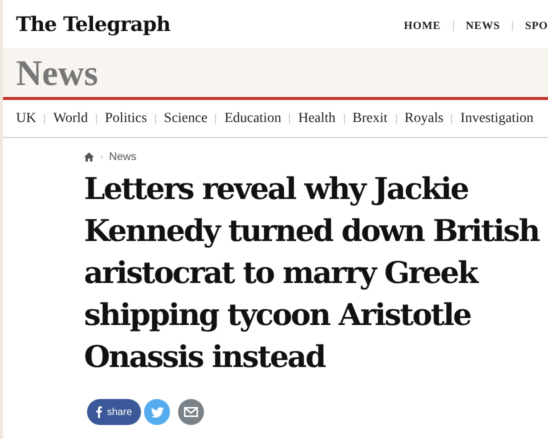 The height and width of the screenshot is (439, 548). I want to click on section-link: Royals, so click(424, 118).